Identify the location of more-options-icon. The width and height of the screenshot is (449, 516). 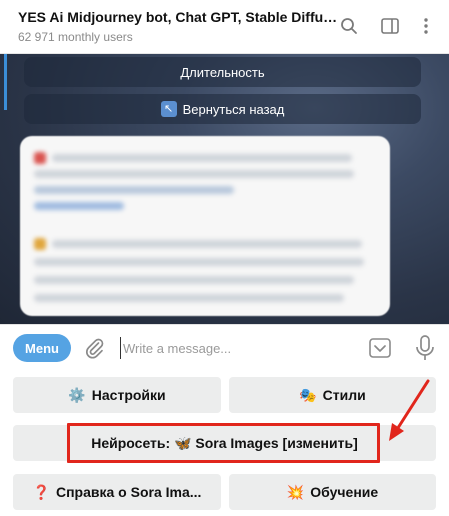
(426, 26).